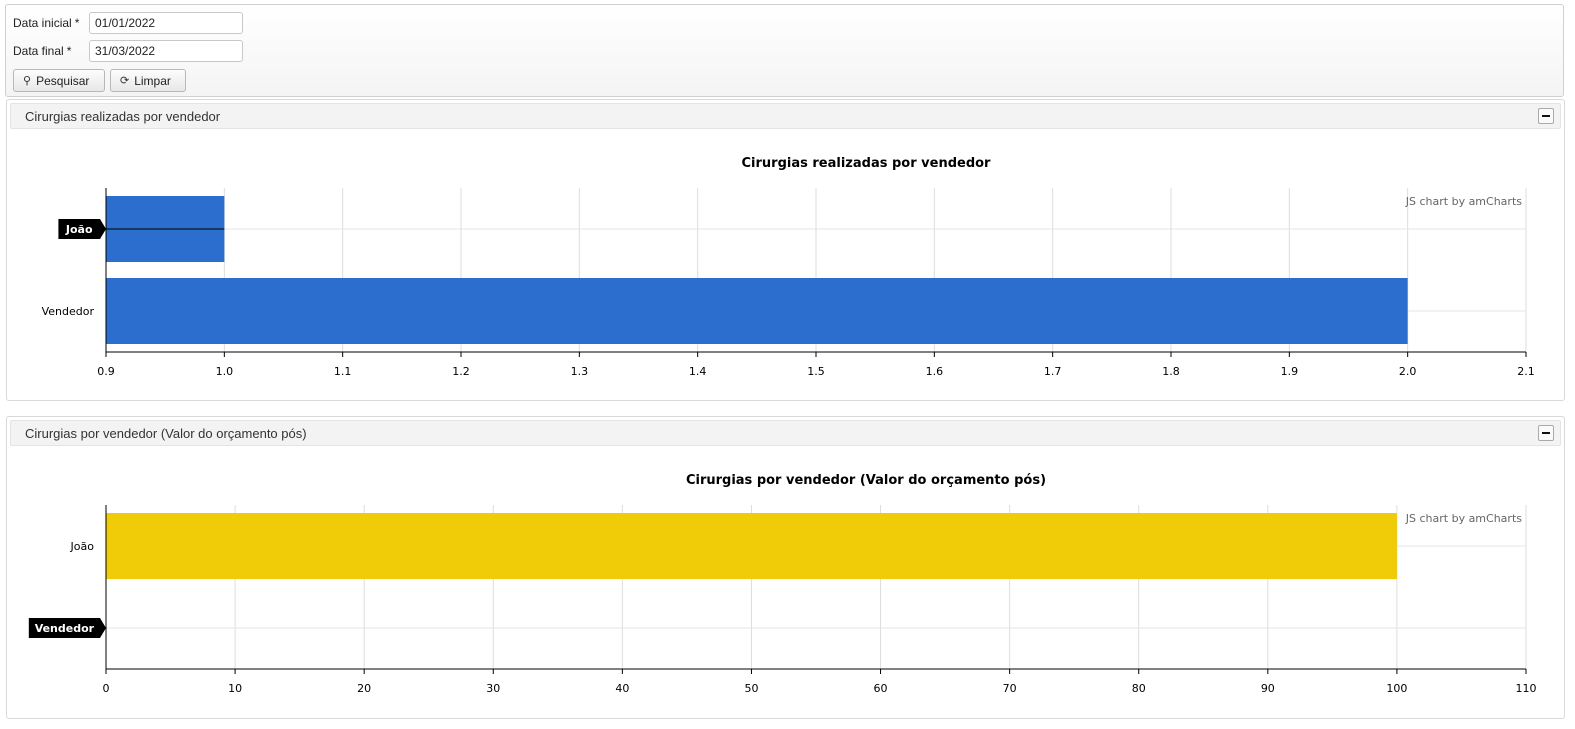  What do you see at coordinates (106, 371) in the screenshot?
I see `x-tick-label: 0.9` at bounding box center [106, 371].